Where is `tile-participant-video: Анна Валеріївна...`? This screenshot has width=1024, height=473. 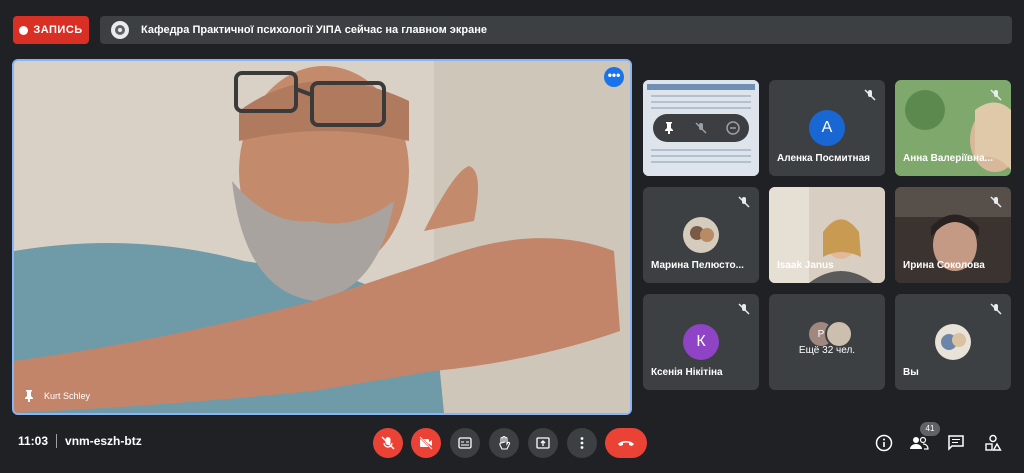
tile-participant-video: Анна Валеріївна... is located at coordinates (953, 128).